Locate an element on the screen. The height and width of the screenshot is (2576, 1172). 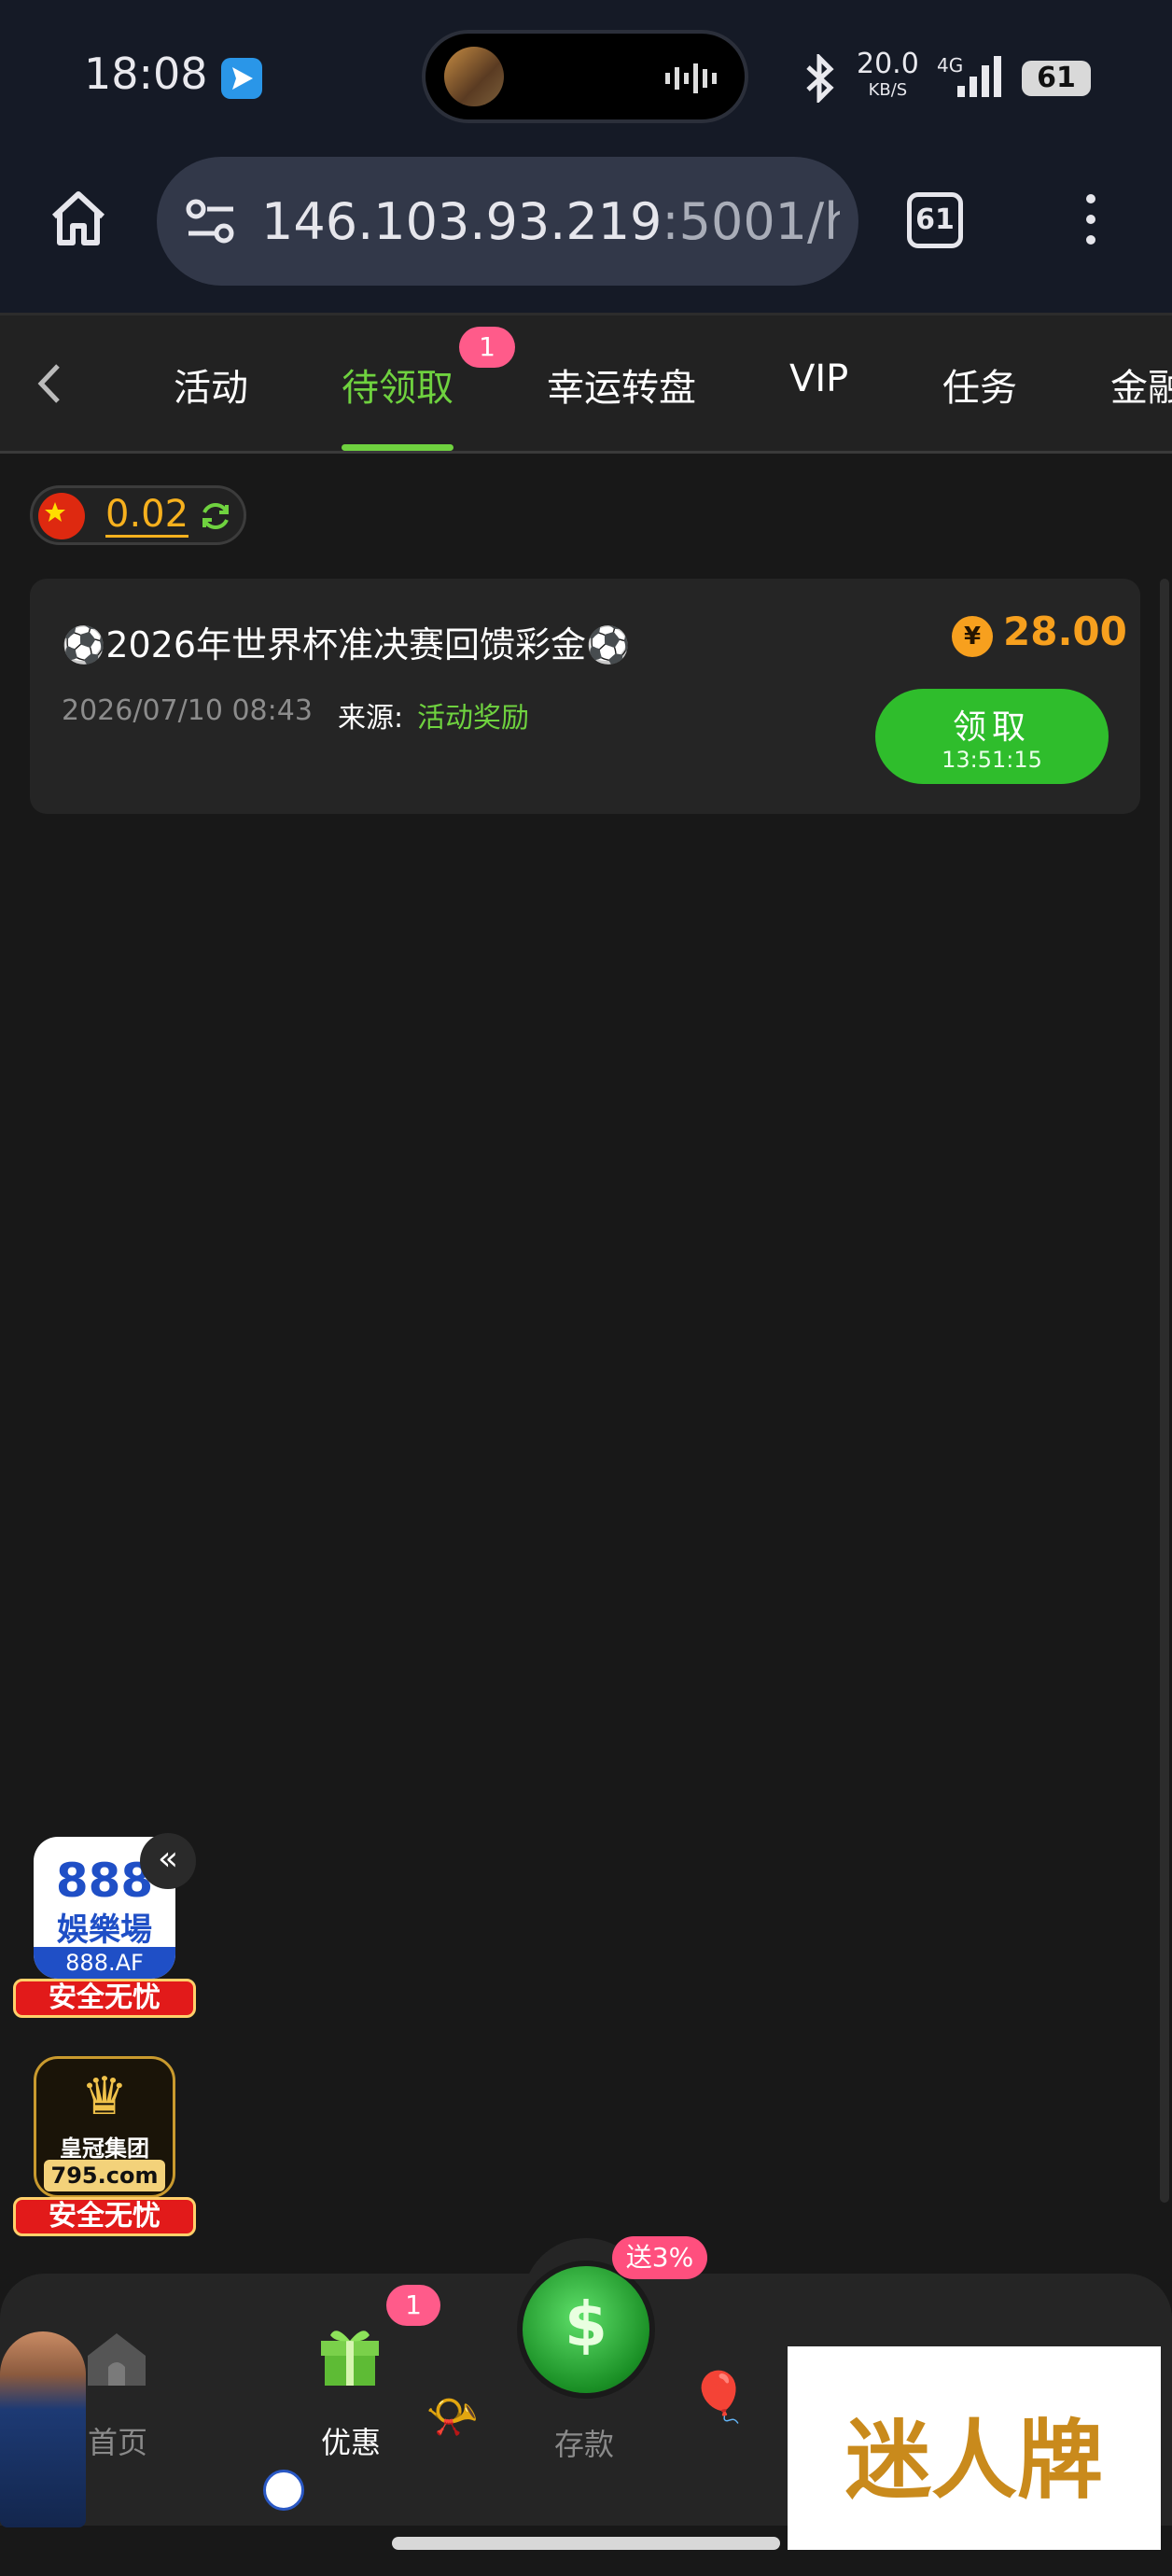
ad-crown-group: ♛ 皇冠集团 795.com is located at coordinates (104, 2127).